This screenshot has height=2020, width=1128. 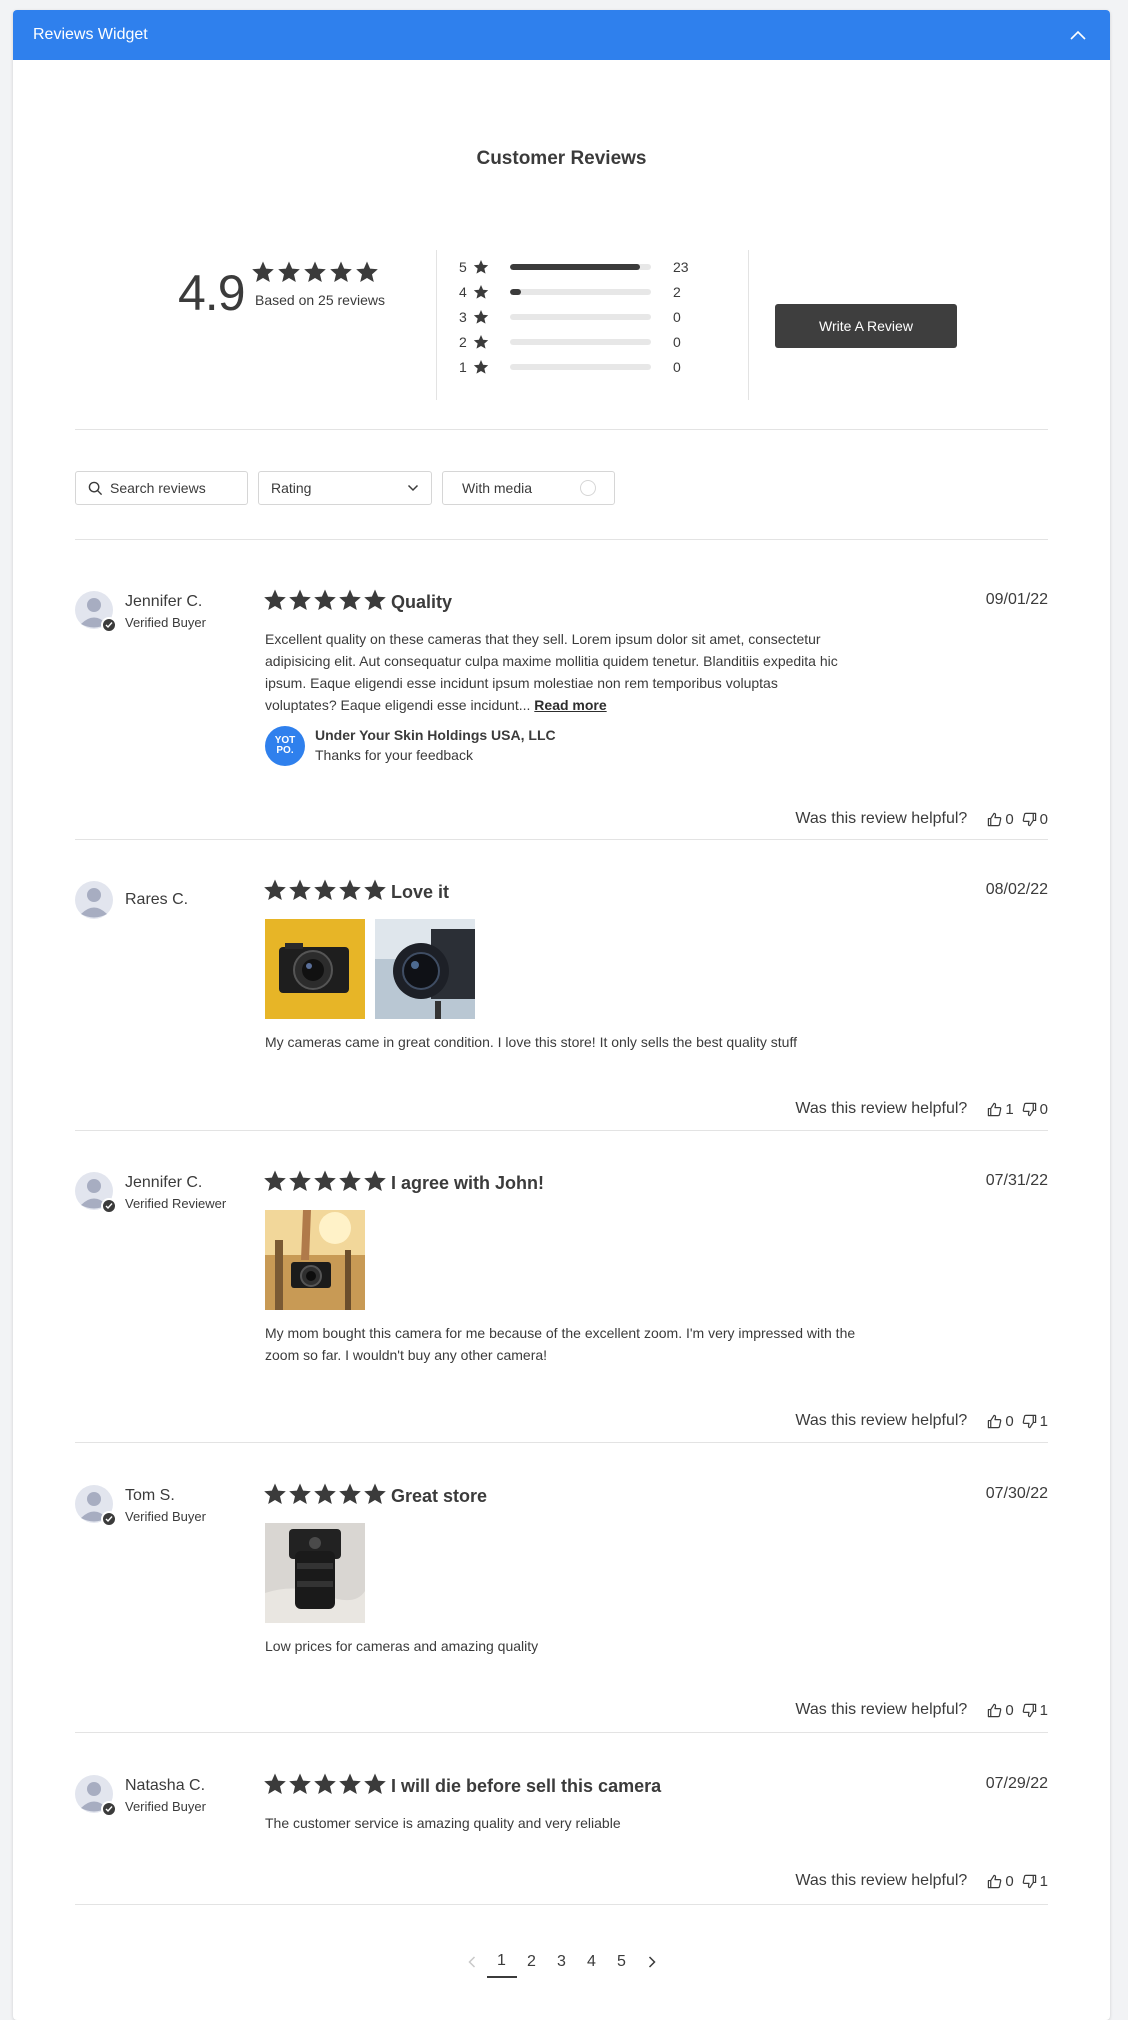 I want to click on previous-page-button, so click(x=472, y=1965).